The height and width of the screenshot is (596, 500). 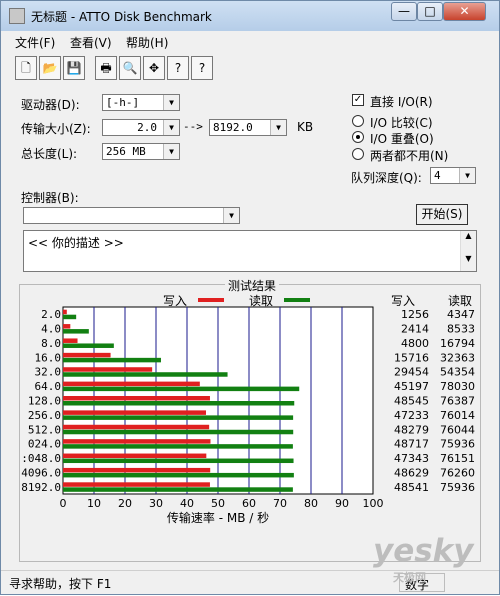 What do you see at coordinates (60, 584) in the screenshot?
I see `status-text: 寻求帮助，按下 F1` at bounding box center [60, 584].